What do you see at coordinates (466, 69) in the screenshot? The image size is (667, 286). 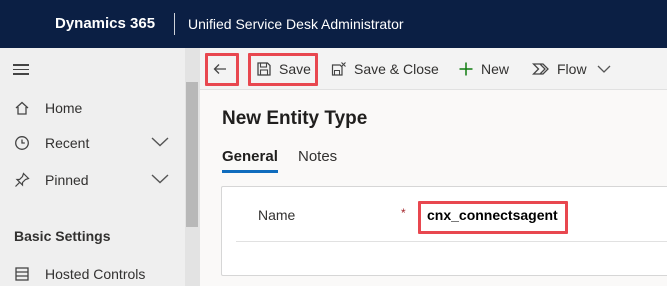 I see `plus-icon` at bounding box center [466, 69].